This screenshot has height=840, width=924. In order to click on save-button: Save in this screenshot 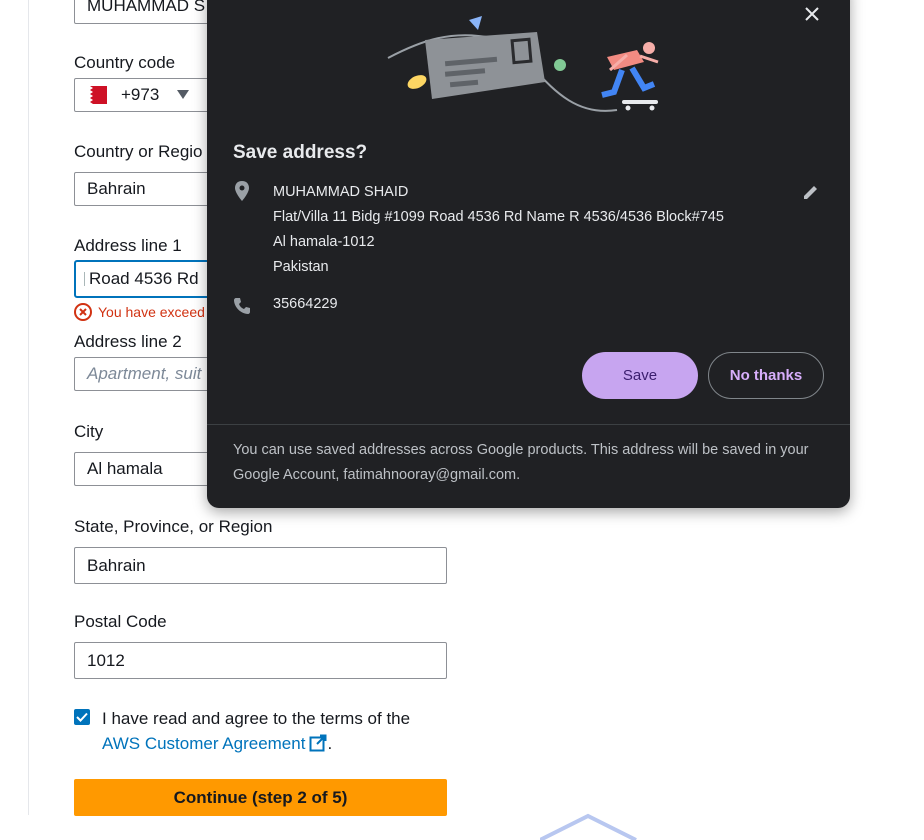, I will do `click(640, 375)`.